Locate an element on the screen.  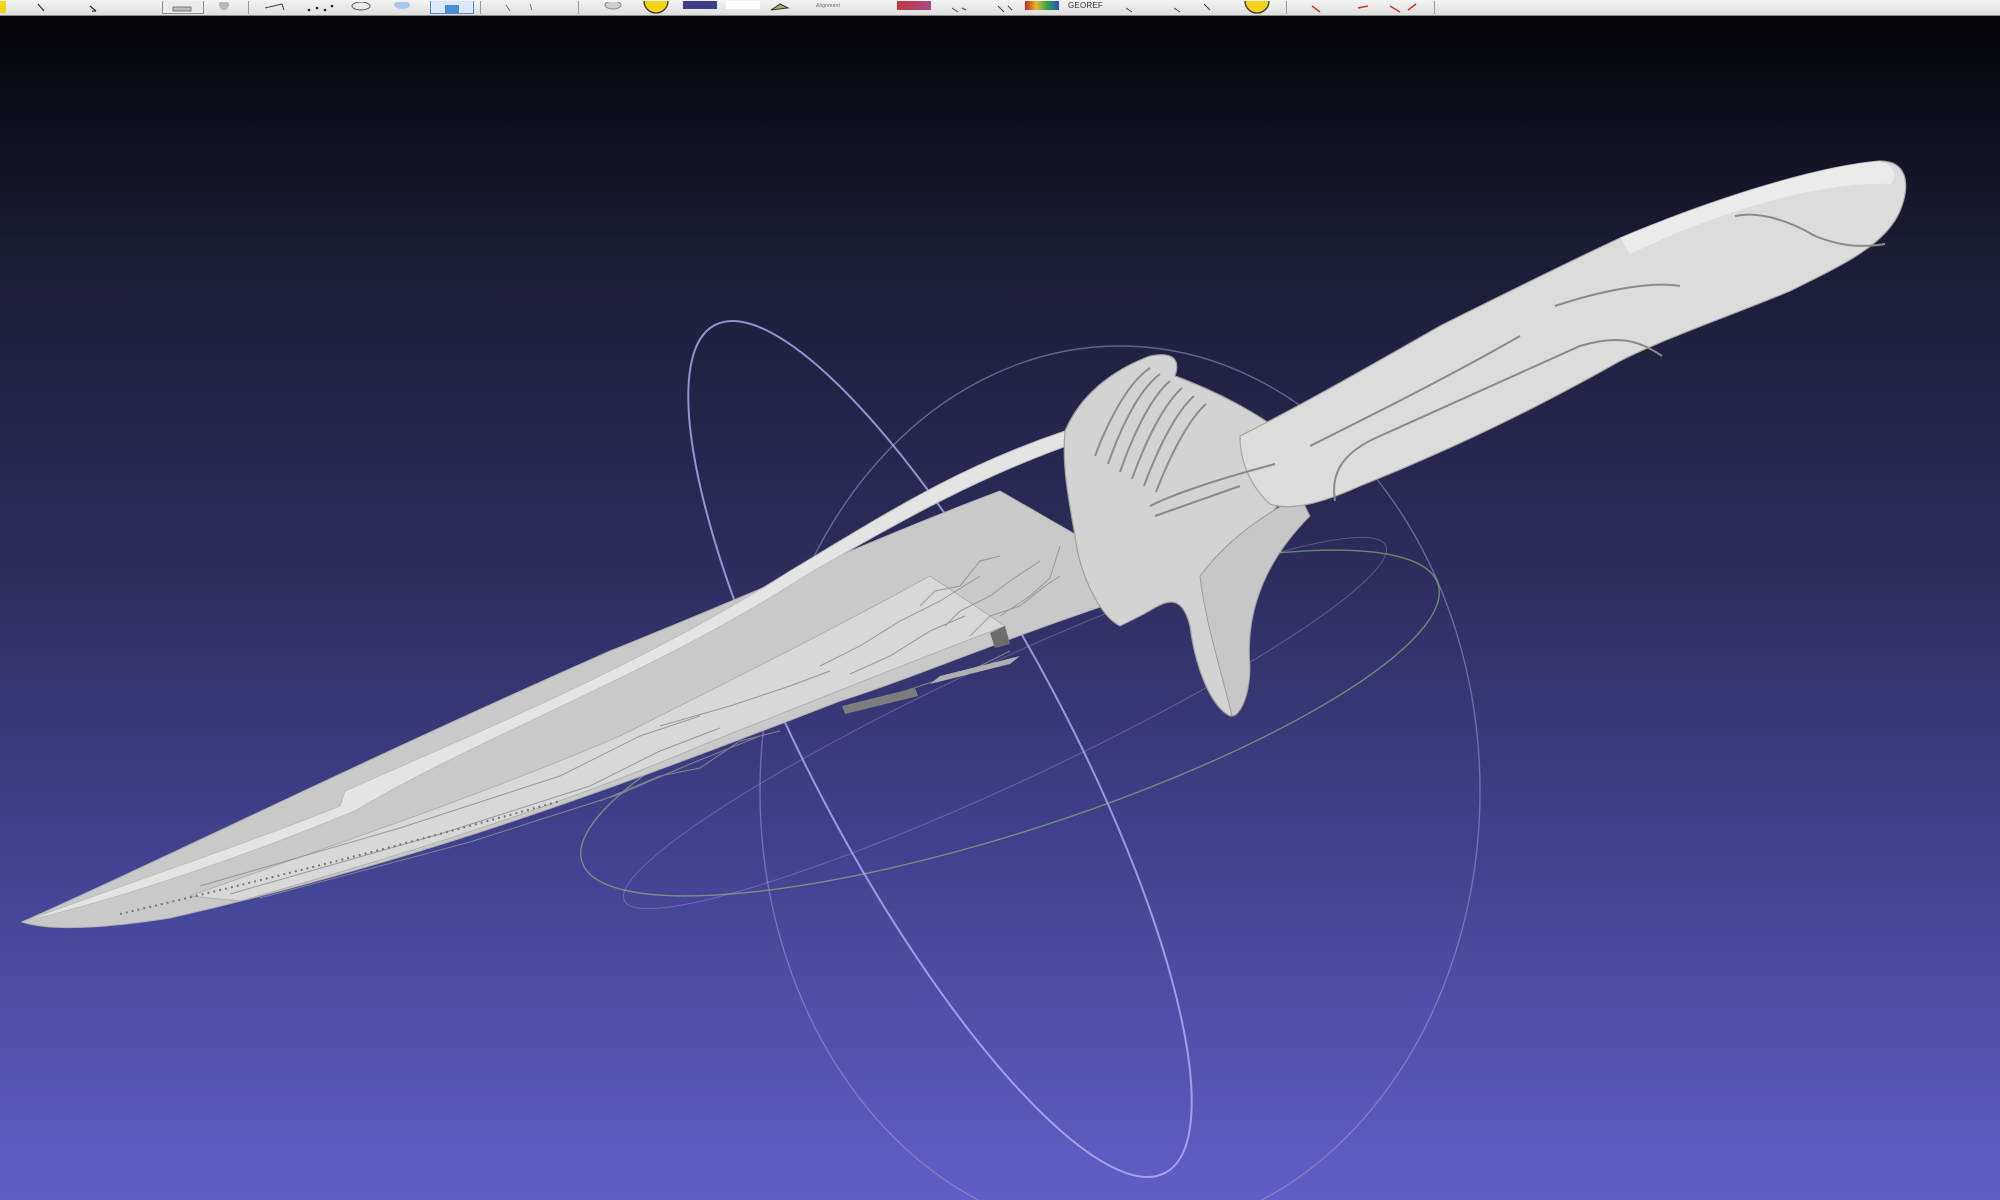
yellow-tool-icon is located at coordinates (3, 7).